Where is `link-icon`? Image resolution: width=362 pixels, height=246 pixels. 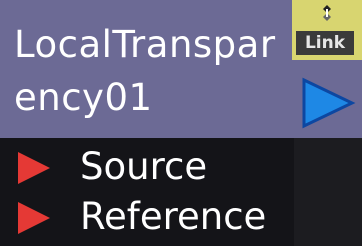
link-icon is located at coordinates (327, 13).